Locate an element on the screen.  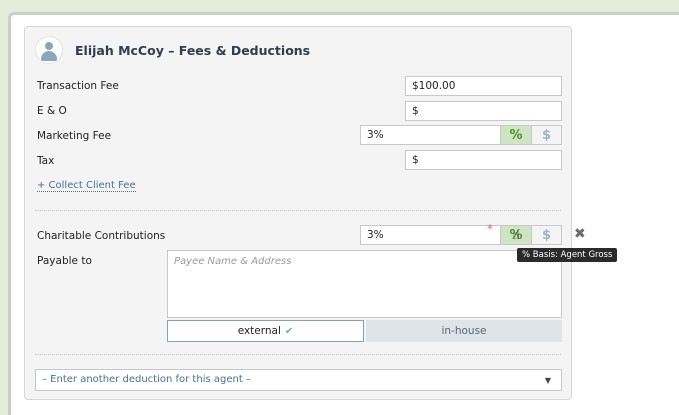
charitable-dollar-toggle: $ is located at coordinates (546, 235).